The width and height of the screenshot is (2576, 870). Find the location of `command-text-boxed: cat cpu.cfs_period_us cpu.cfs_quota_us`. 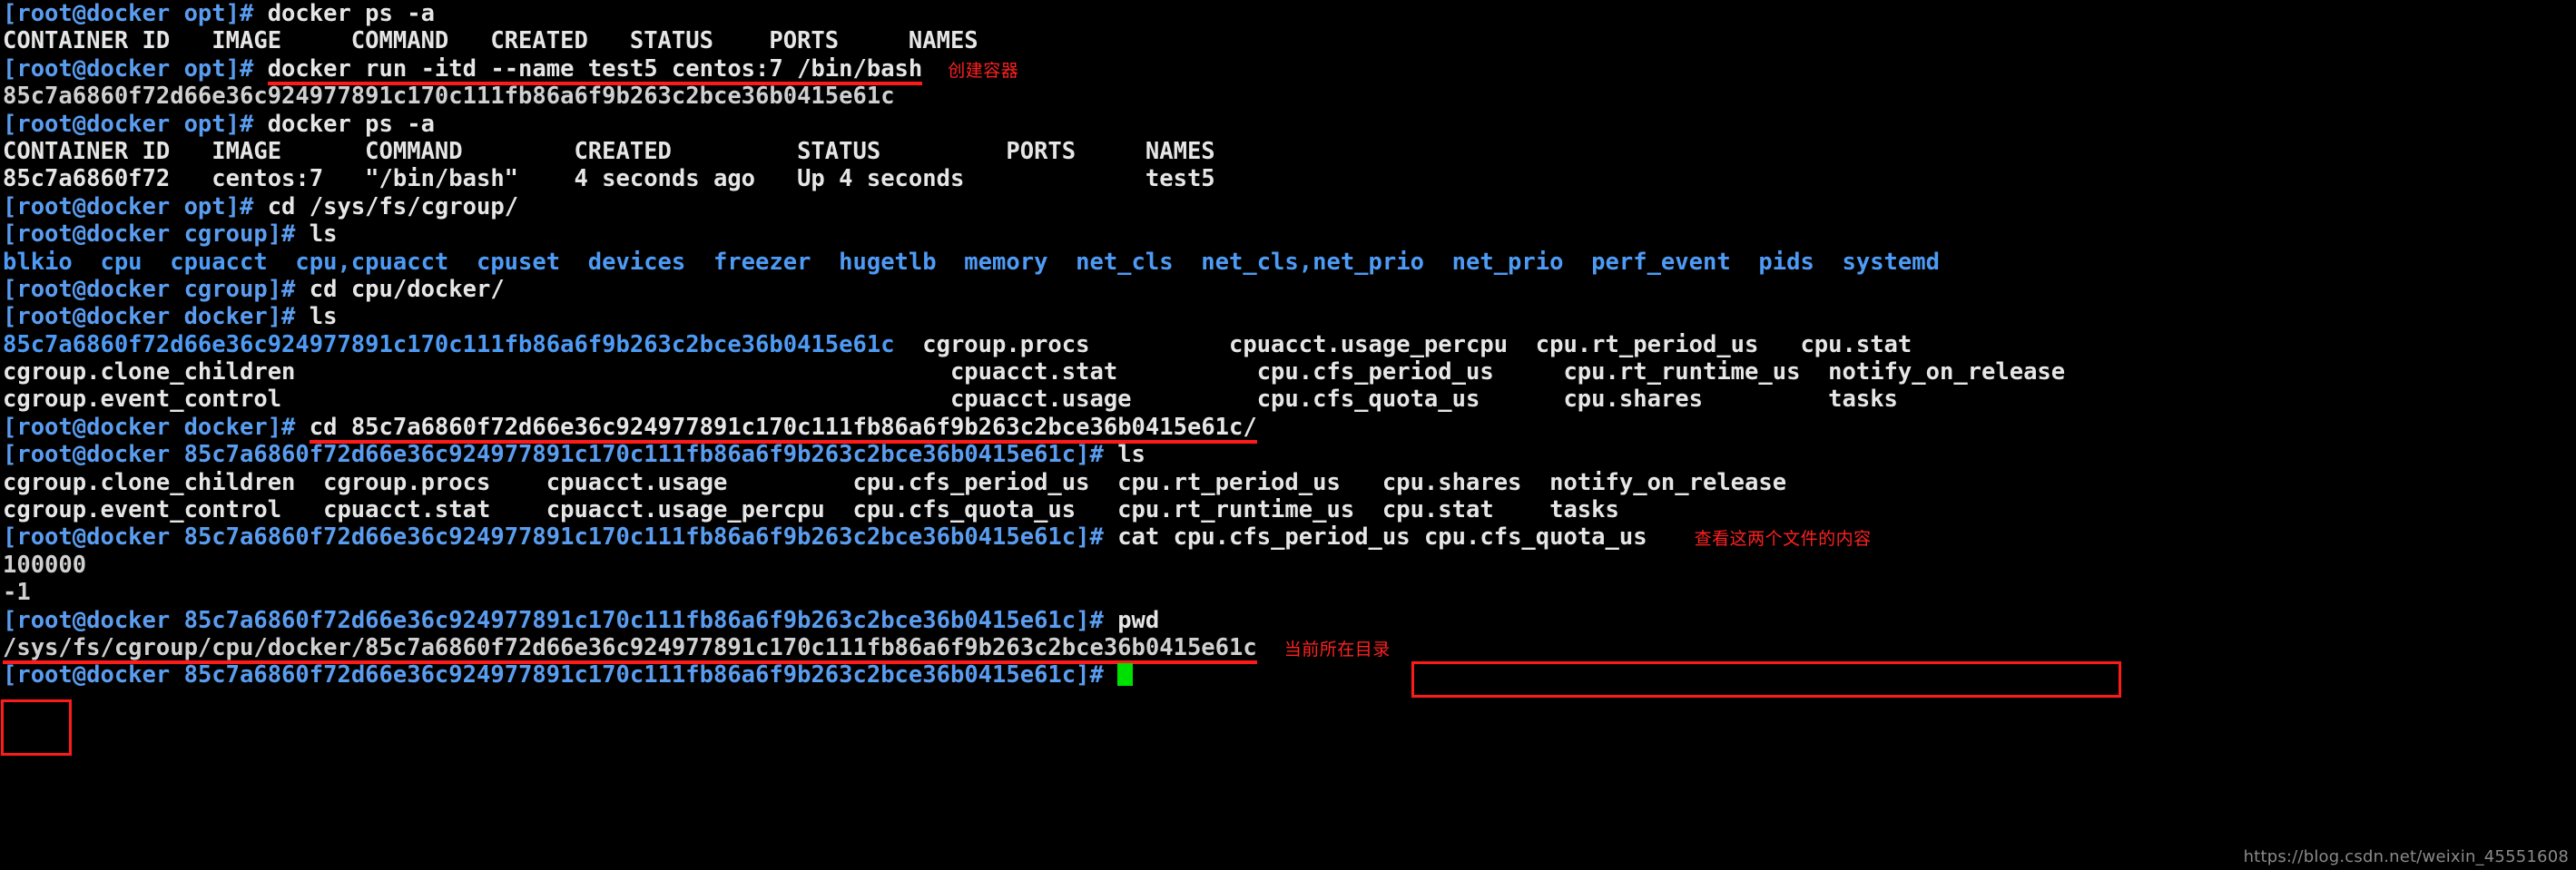

command-text-boxed: cat cpu.cfs_period_us cpu.cfs_quota_us is located at coordinates (1382, 537).